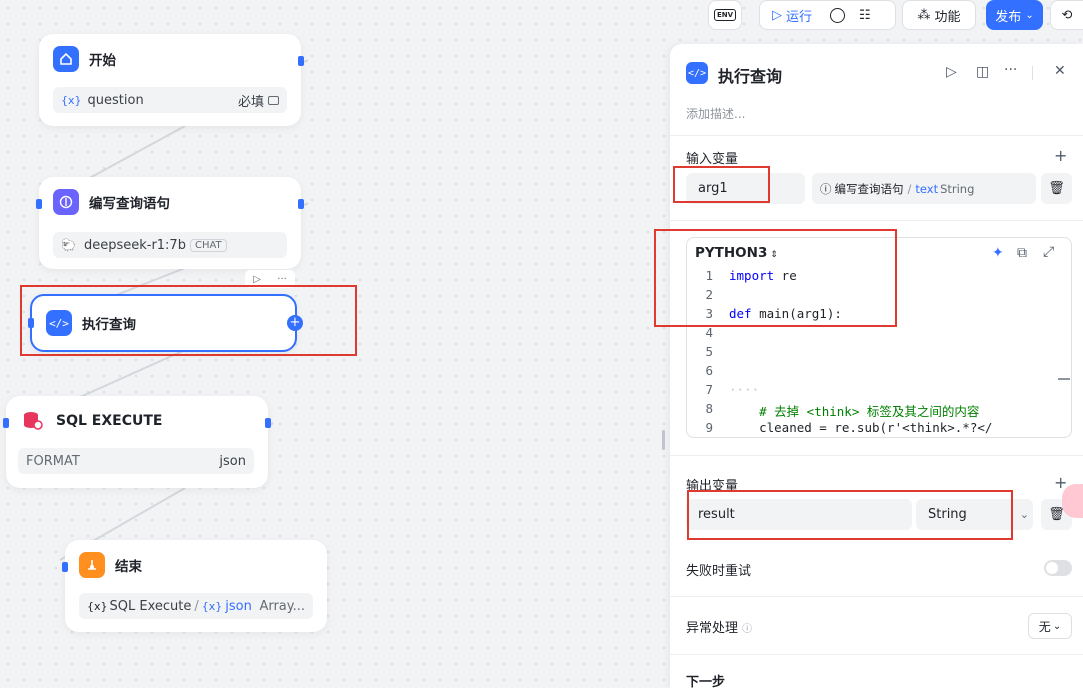 The width and height of the screenshot is (1083, 688). I want to click on history-button: ⟲, so click(1066, 15).